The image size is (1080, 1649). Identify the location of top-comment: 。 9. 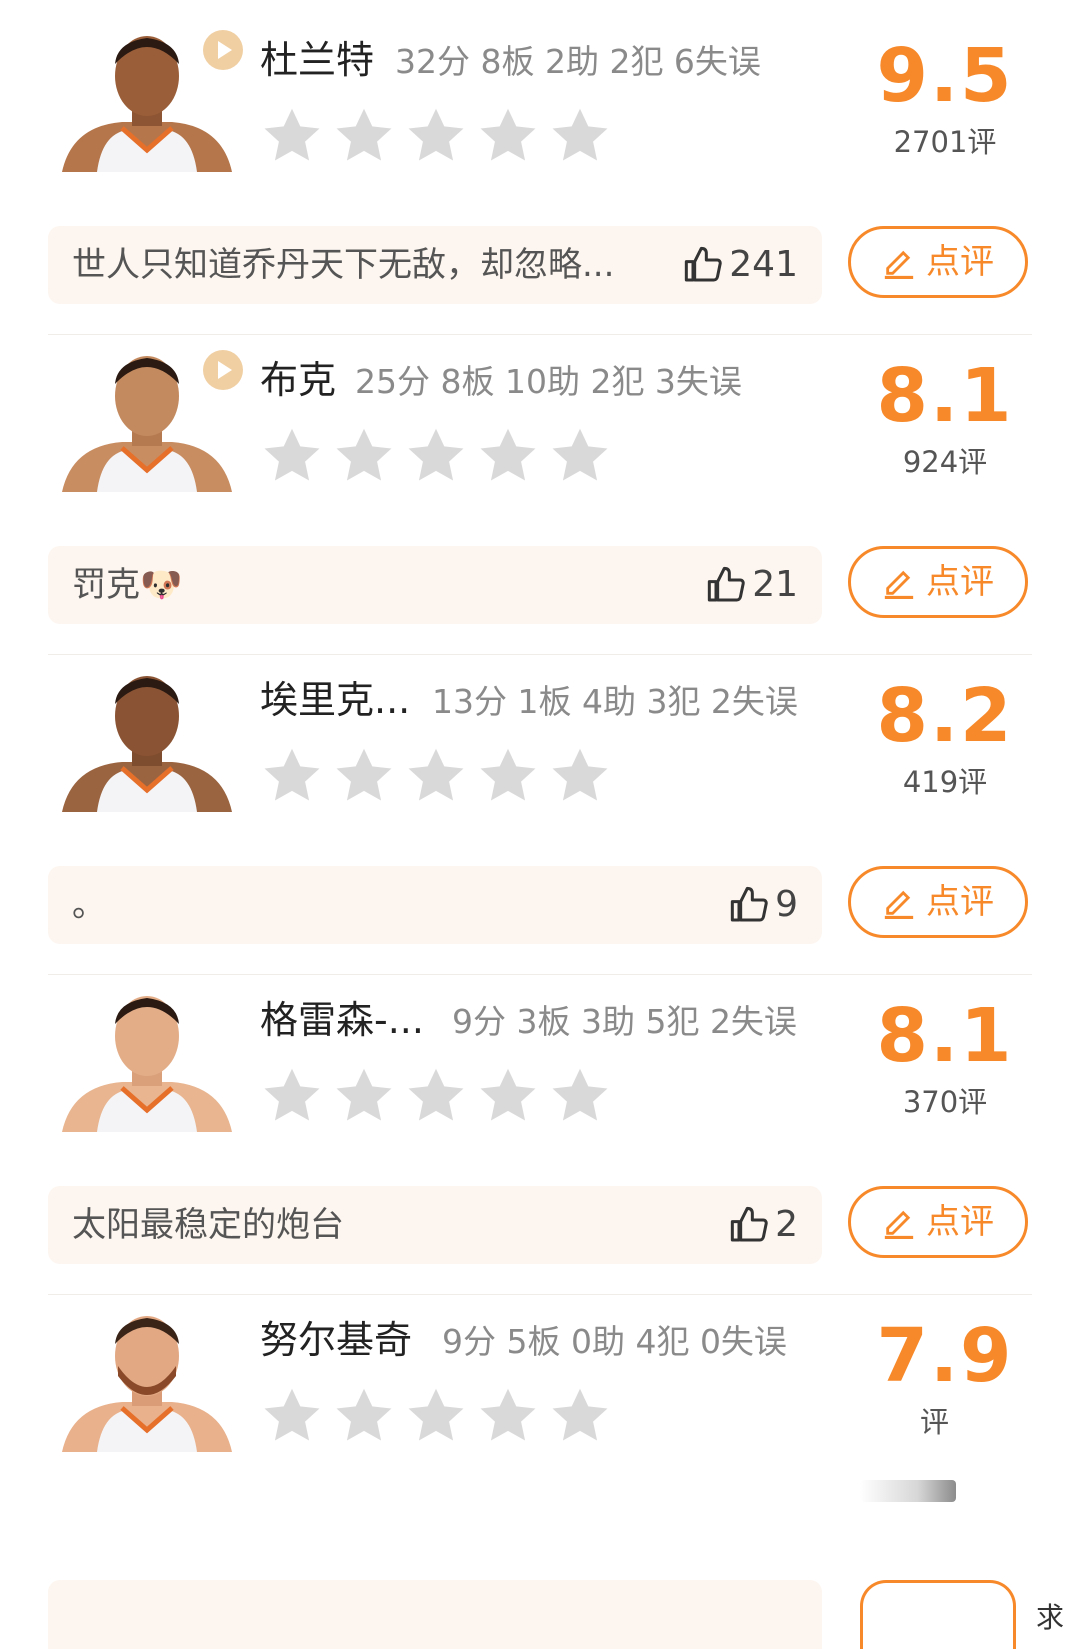
(435, 905).